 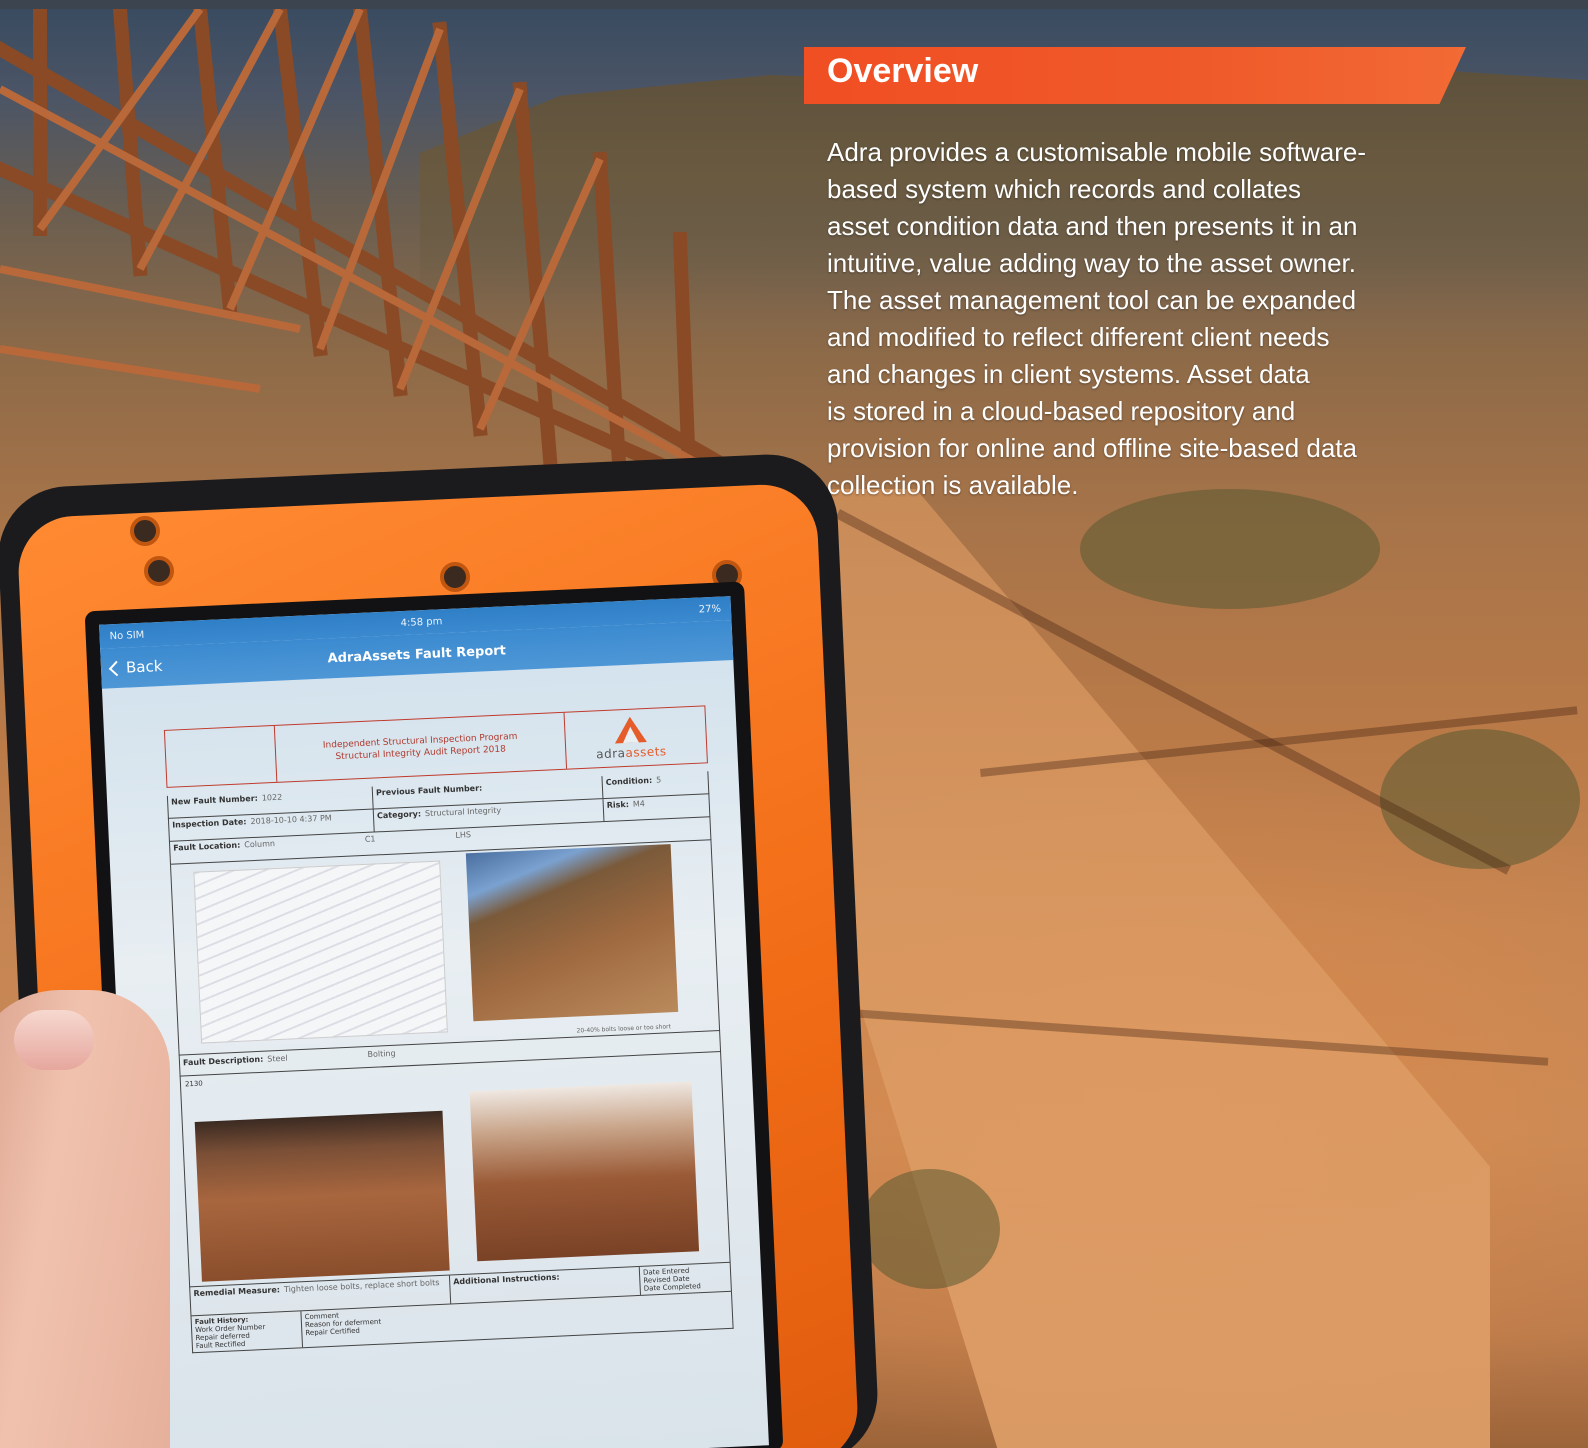 What do you see at coordinates (207, 846) in the screenshot?
I see `fault-location-label: Fault Location:` at bounding box center [207, 846].